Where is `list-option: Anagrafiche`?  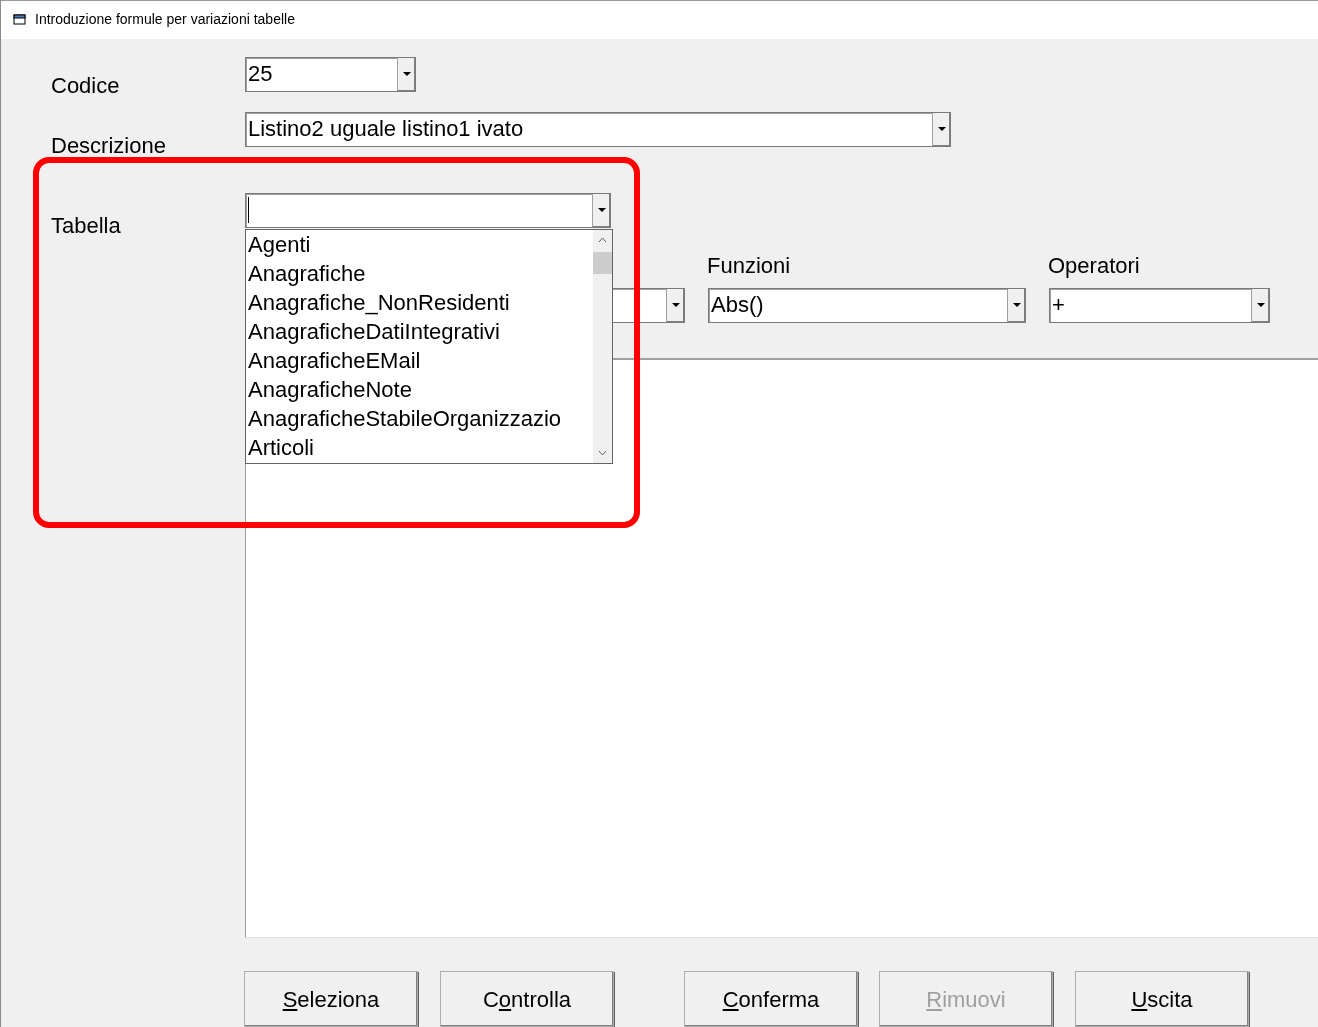 list-option: Anagrafiche is located at coordinates (420, 273).